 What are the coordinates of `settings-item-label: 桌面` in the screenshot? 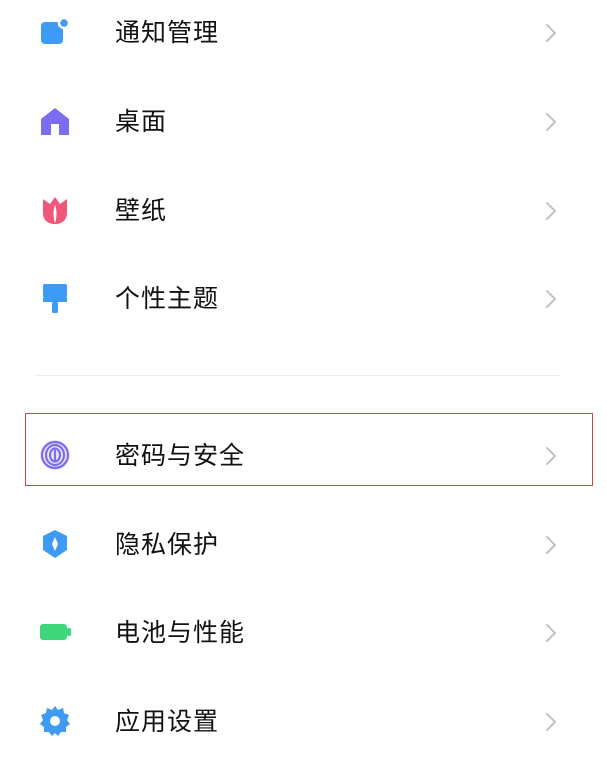 It's located at (141, 121).